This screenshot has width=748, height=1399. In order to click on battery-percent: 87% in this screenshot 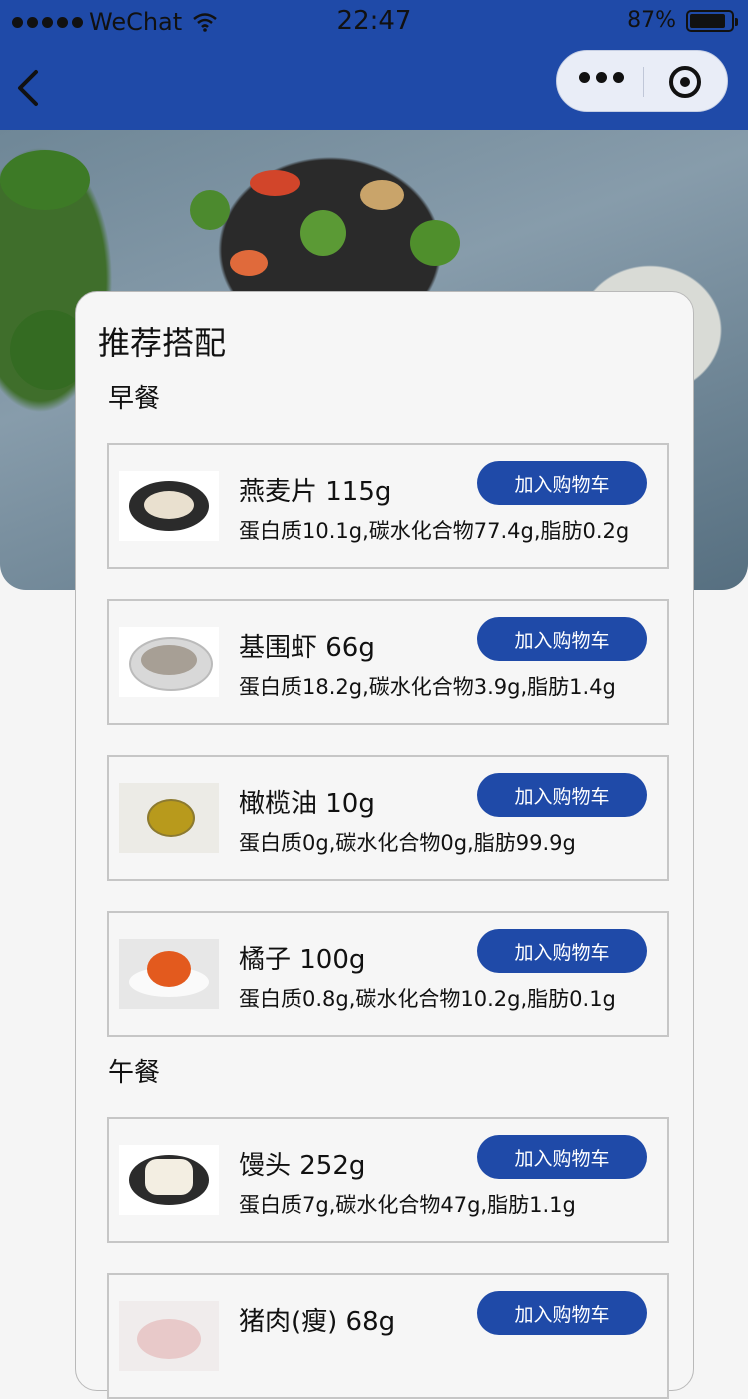, I will do `click(651, 20)`.